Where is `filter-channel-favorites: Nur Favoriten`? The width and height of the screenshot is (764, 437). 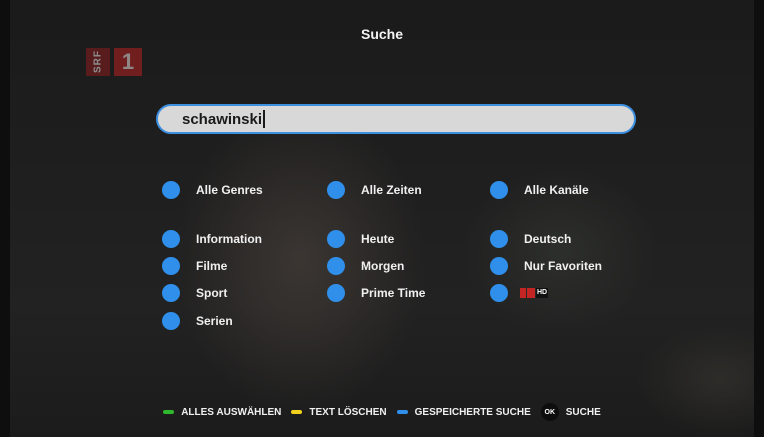 filter-channel-favorites: Nur Favoriten is located at coordinates (546, 266).